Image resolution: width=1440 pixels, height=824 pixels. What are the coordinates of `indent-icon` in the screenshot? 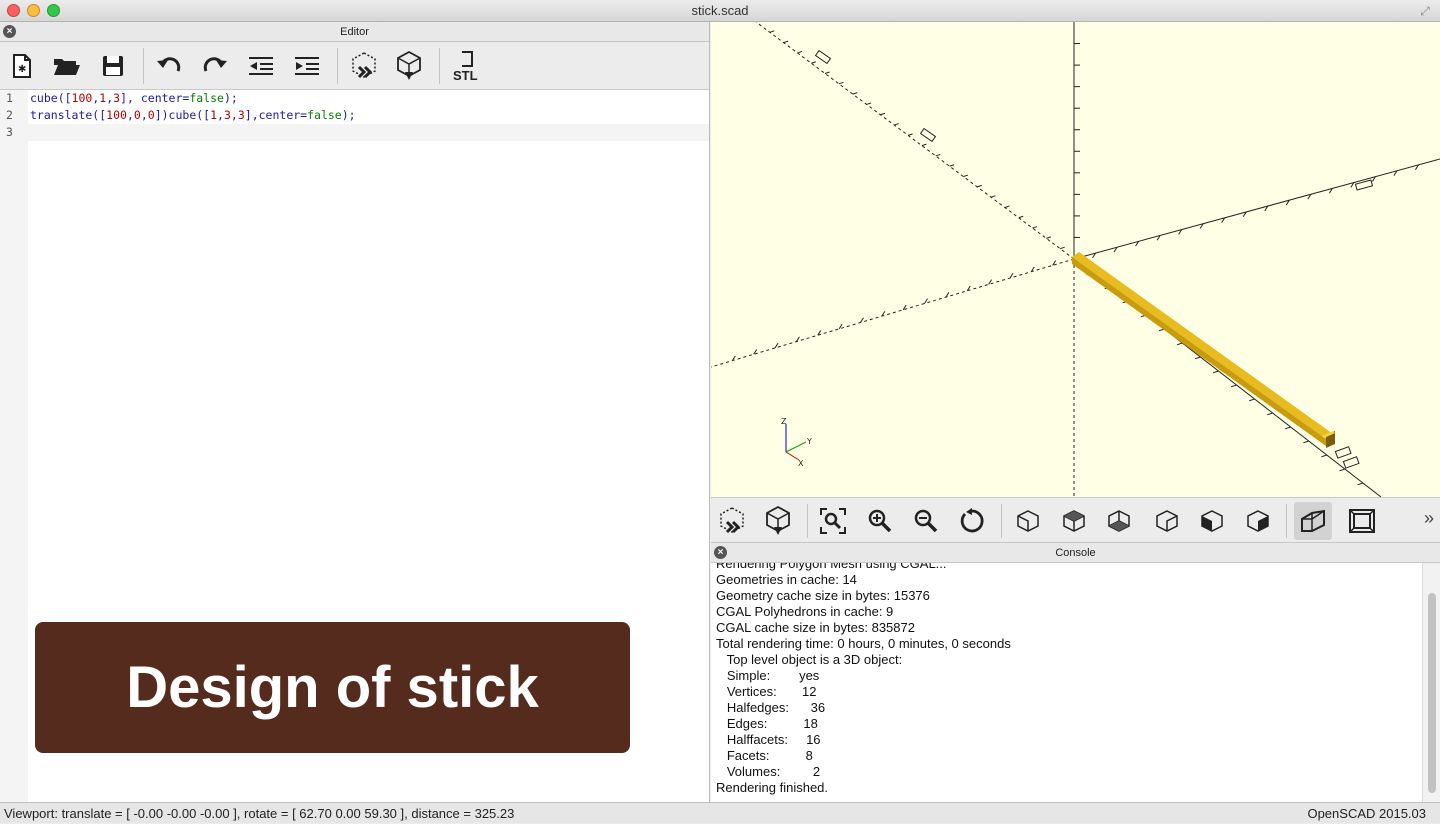 It's located at (307, 66).